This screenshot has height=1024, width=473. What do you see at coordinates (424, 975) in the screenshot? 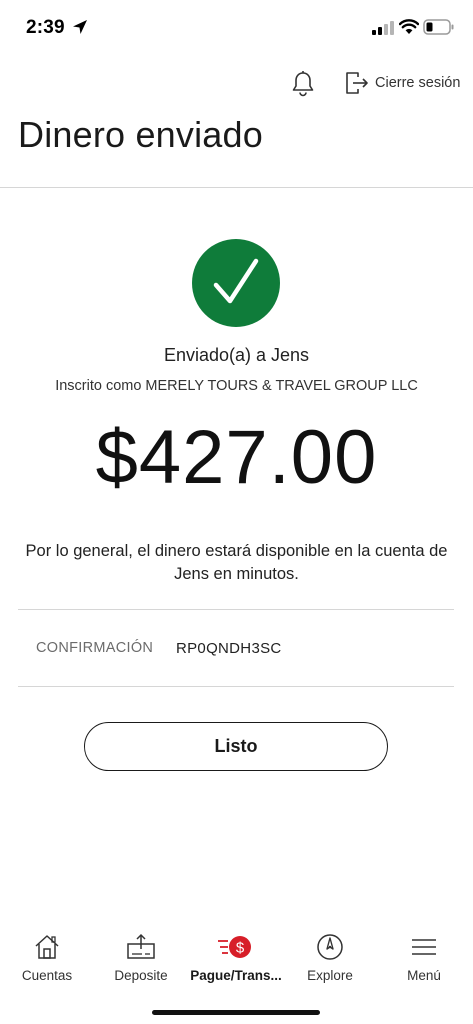
I see `tab-label: Menú` at bounding box center [424, 975].